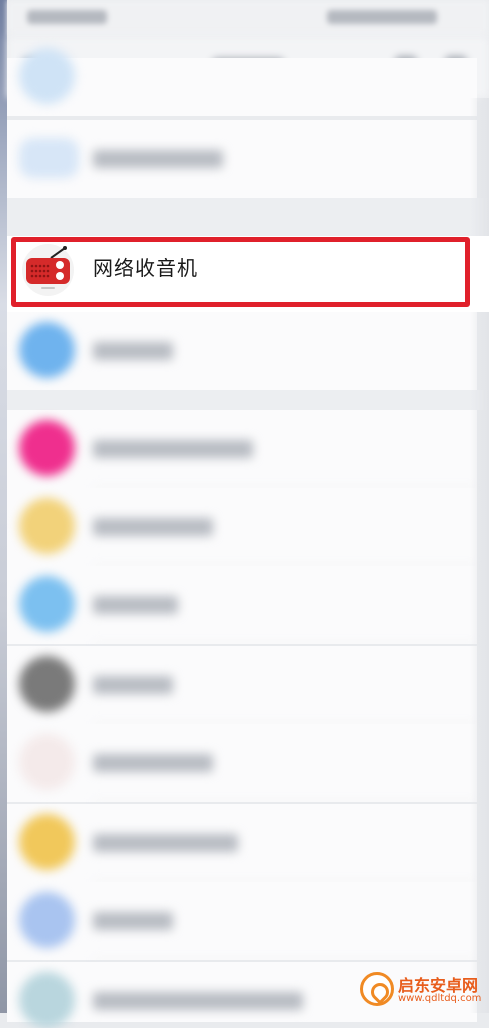 The image size is (489, 1028). What do you see at coordinates (67, 17) in the screenshot?
I see `status-bar-left-blur` at bounding box center [67, 17].